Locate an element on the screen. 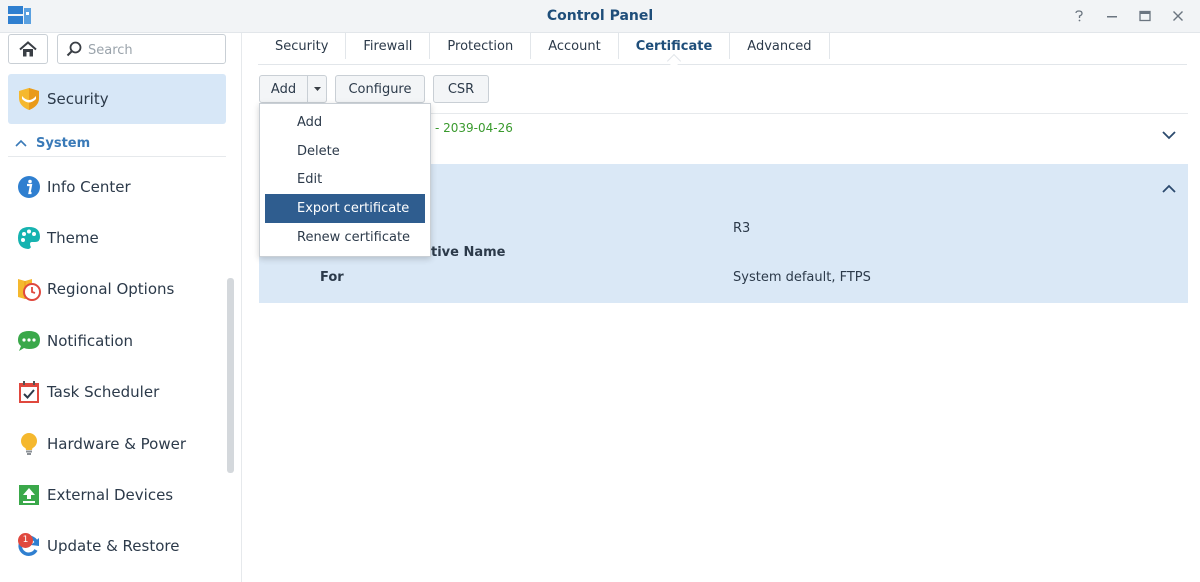  sidebar-item-label: Notification is located at coordinates (90, 340).